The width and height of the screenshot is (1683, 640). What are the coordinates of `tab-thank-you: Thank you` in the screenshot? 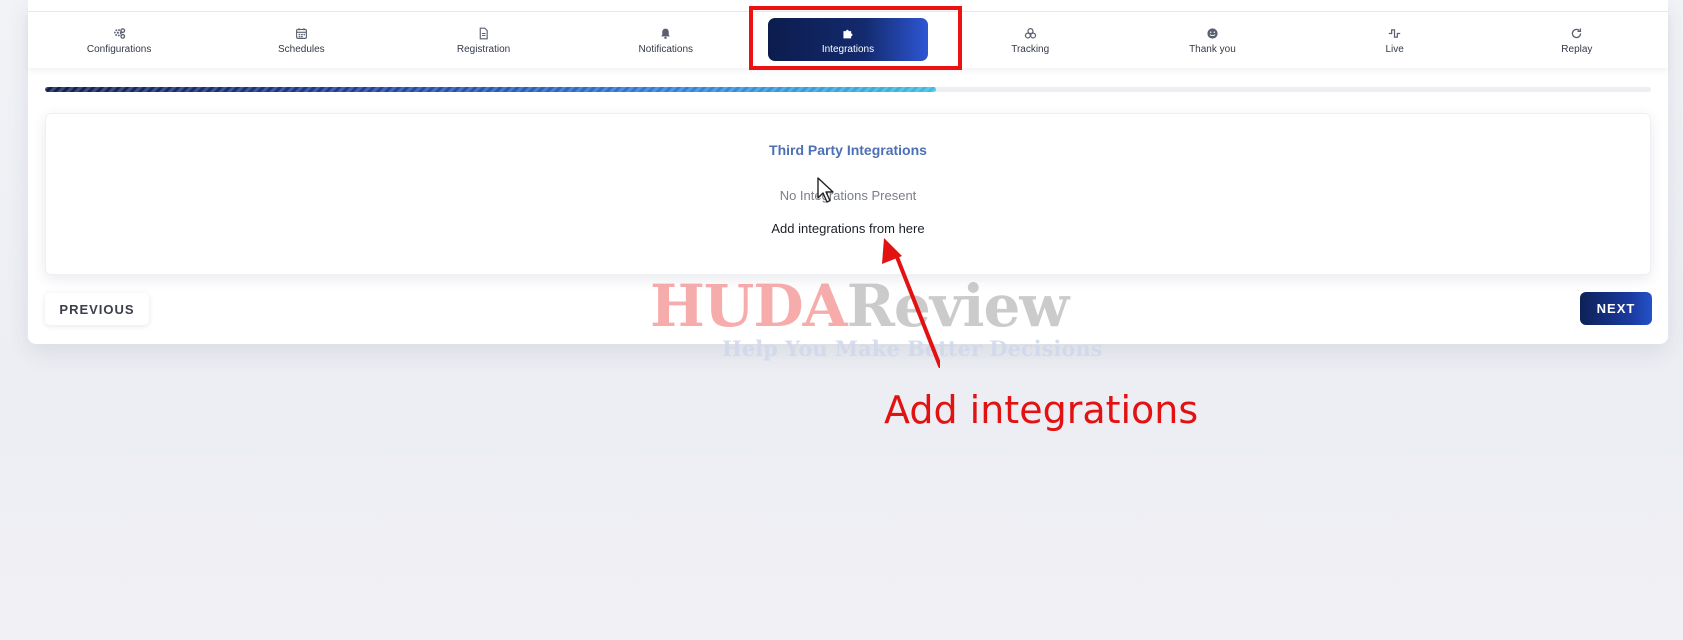 It's located at (1212, 40).